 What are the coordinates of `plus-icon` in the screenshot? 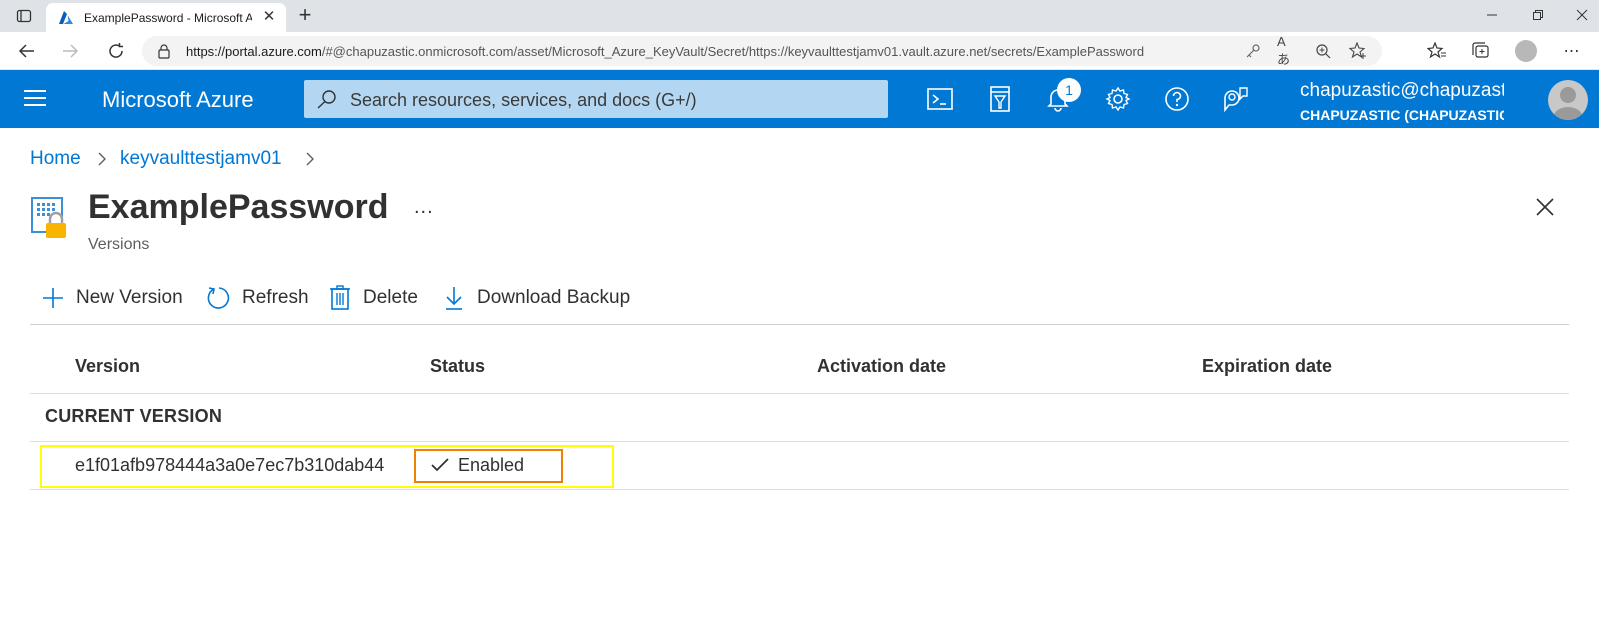 It's located at (53, 298).